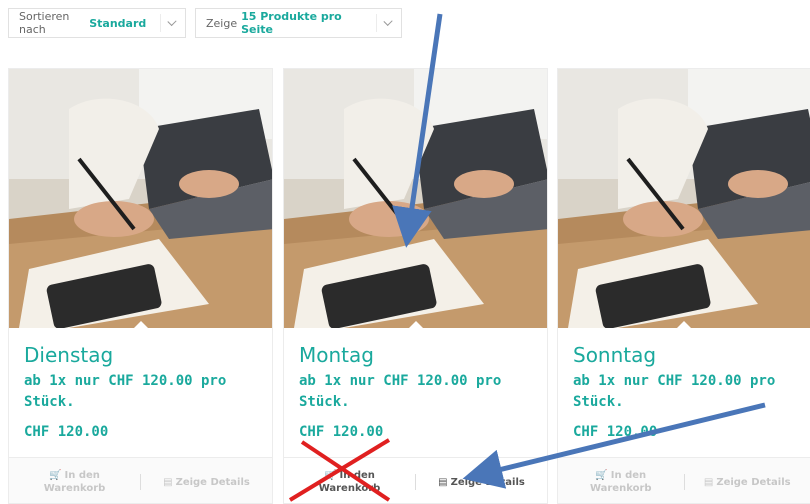 The image size is (810, 504). What do you see at coordinates (336, 355) in the screenshot?
I see `product-title: Montag` at bounding box center [336, 355].